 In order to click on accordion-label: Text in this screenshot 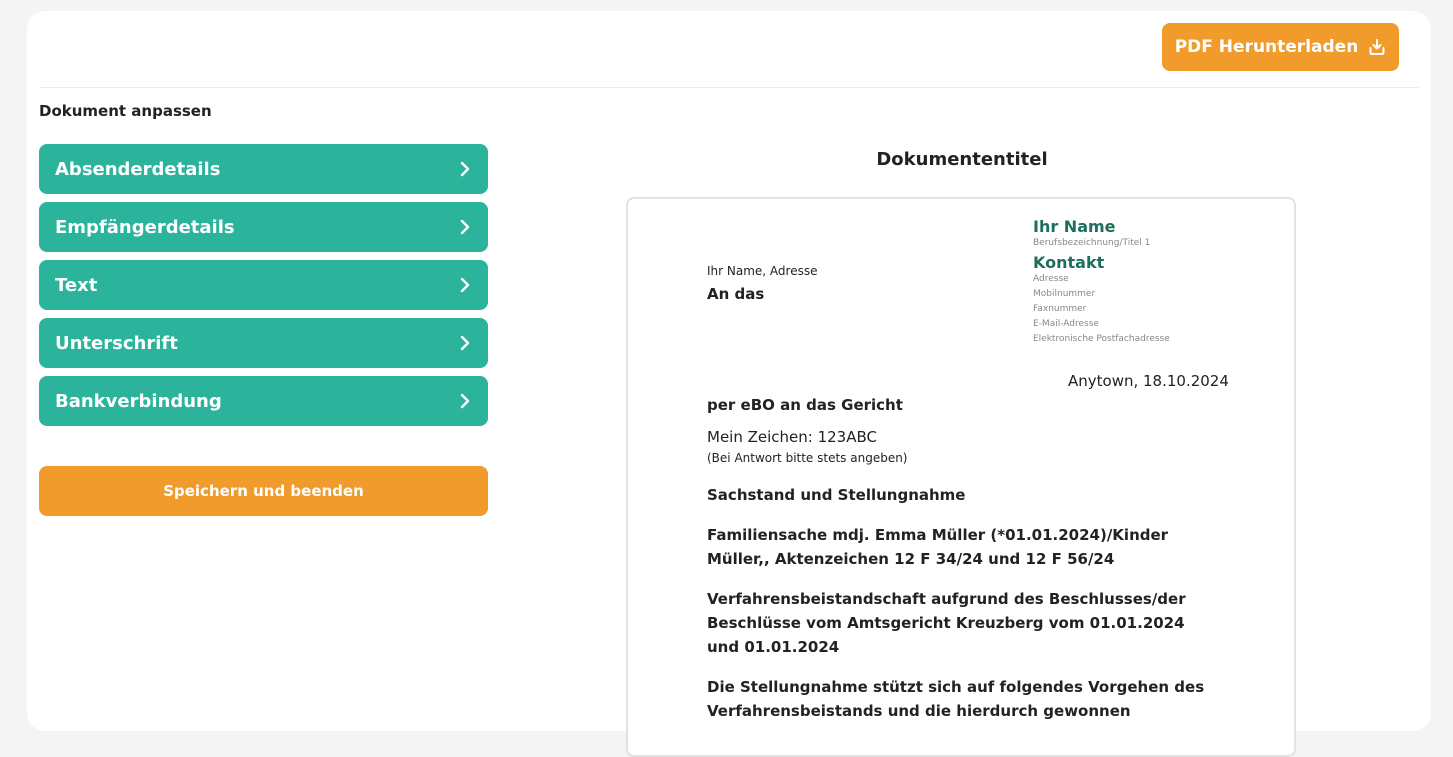, I will do `click(76, 285)`.